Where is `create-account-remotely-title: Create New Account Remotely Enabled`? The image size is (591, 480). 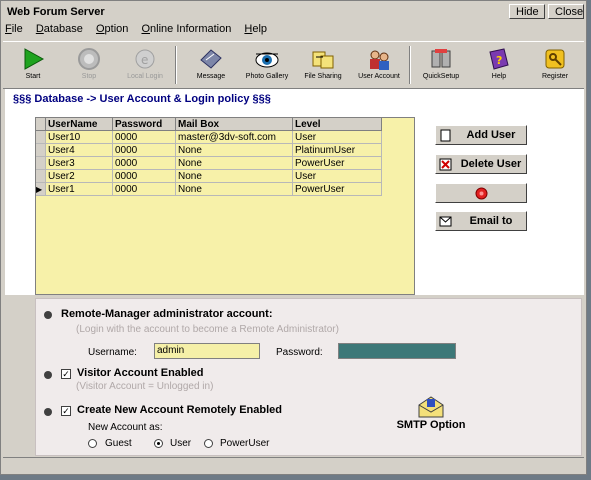
create-account-remotely-title: Create New Account Remotely Enabled is located at coordinates (179, 410).